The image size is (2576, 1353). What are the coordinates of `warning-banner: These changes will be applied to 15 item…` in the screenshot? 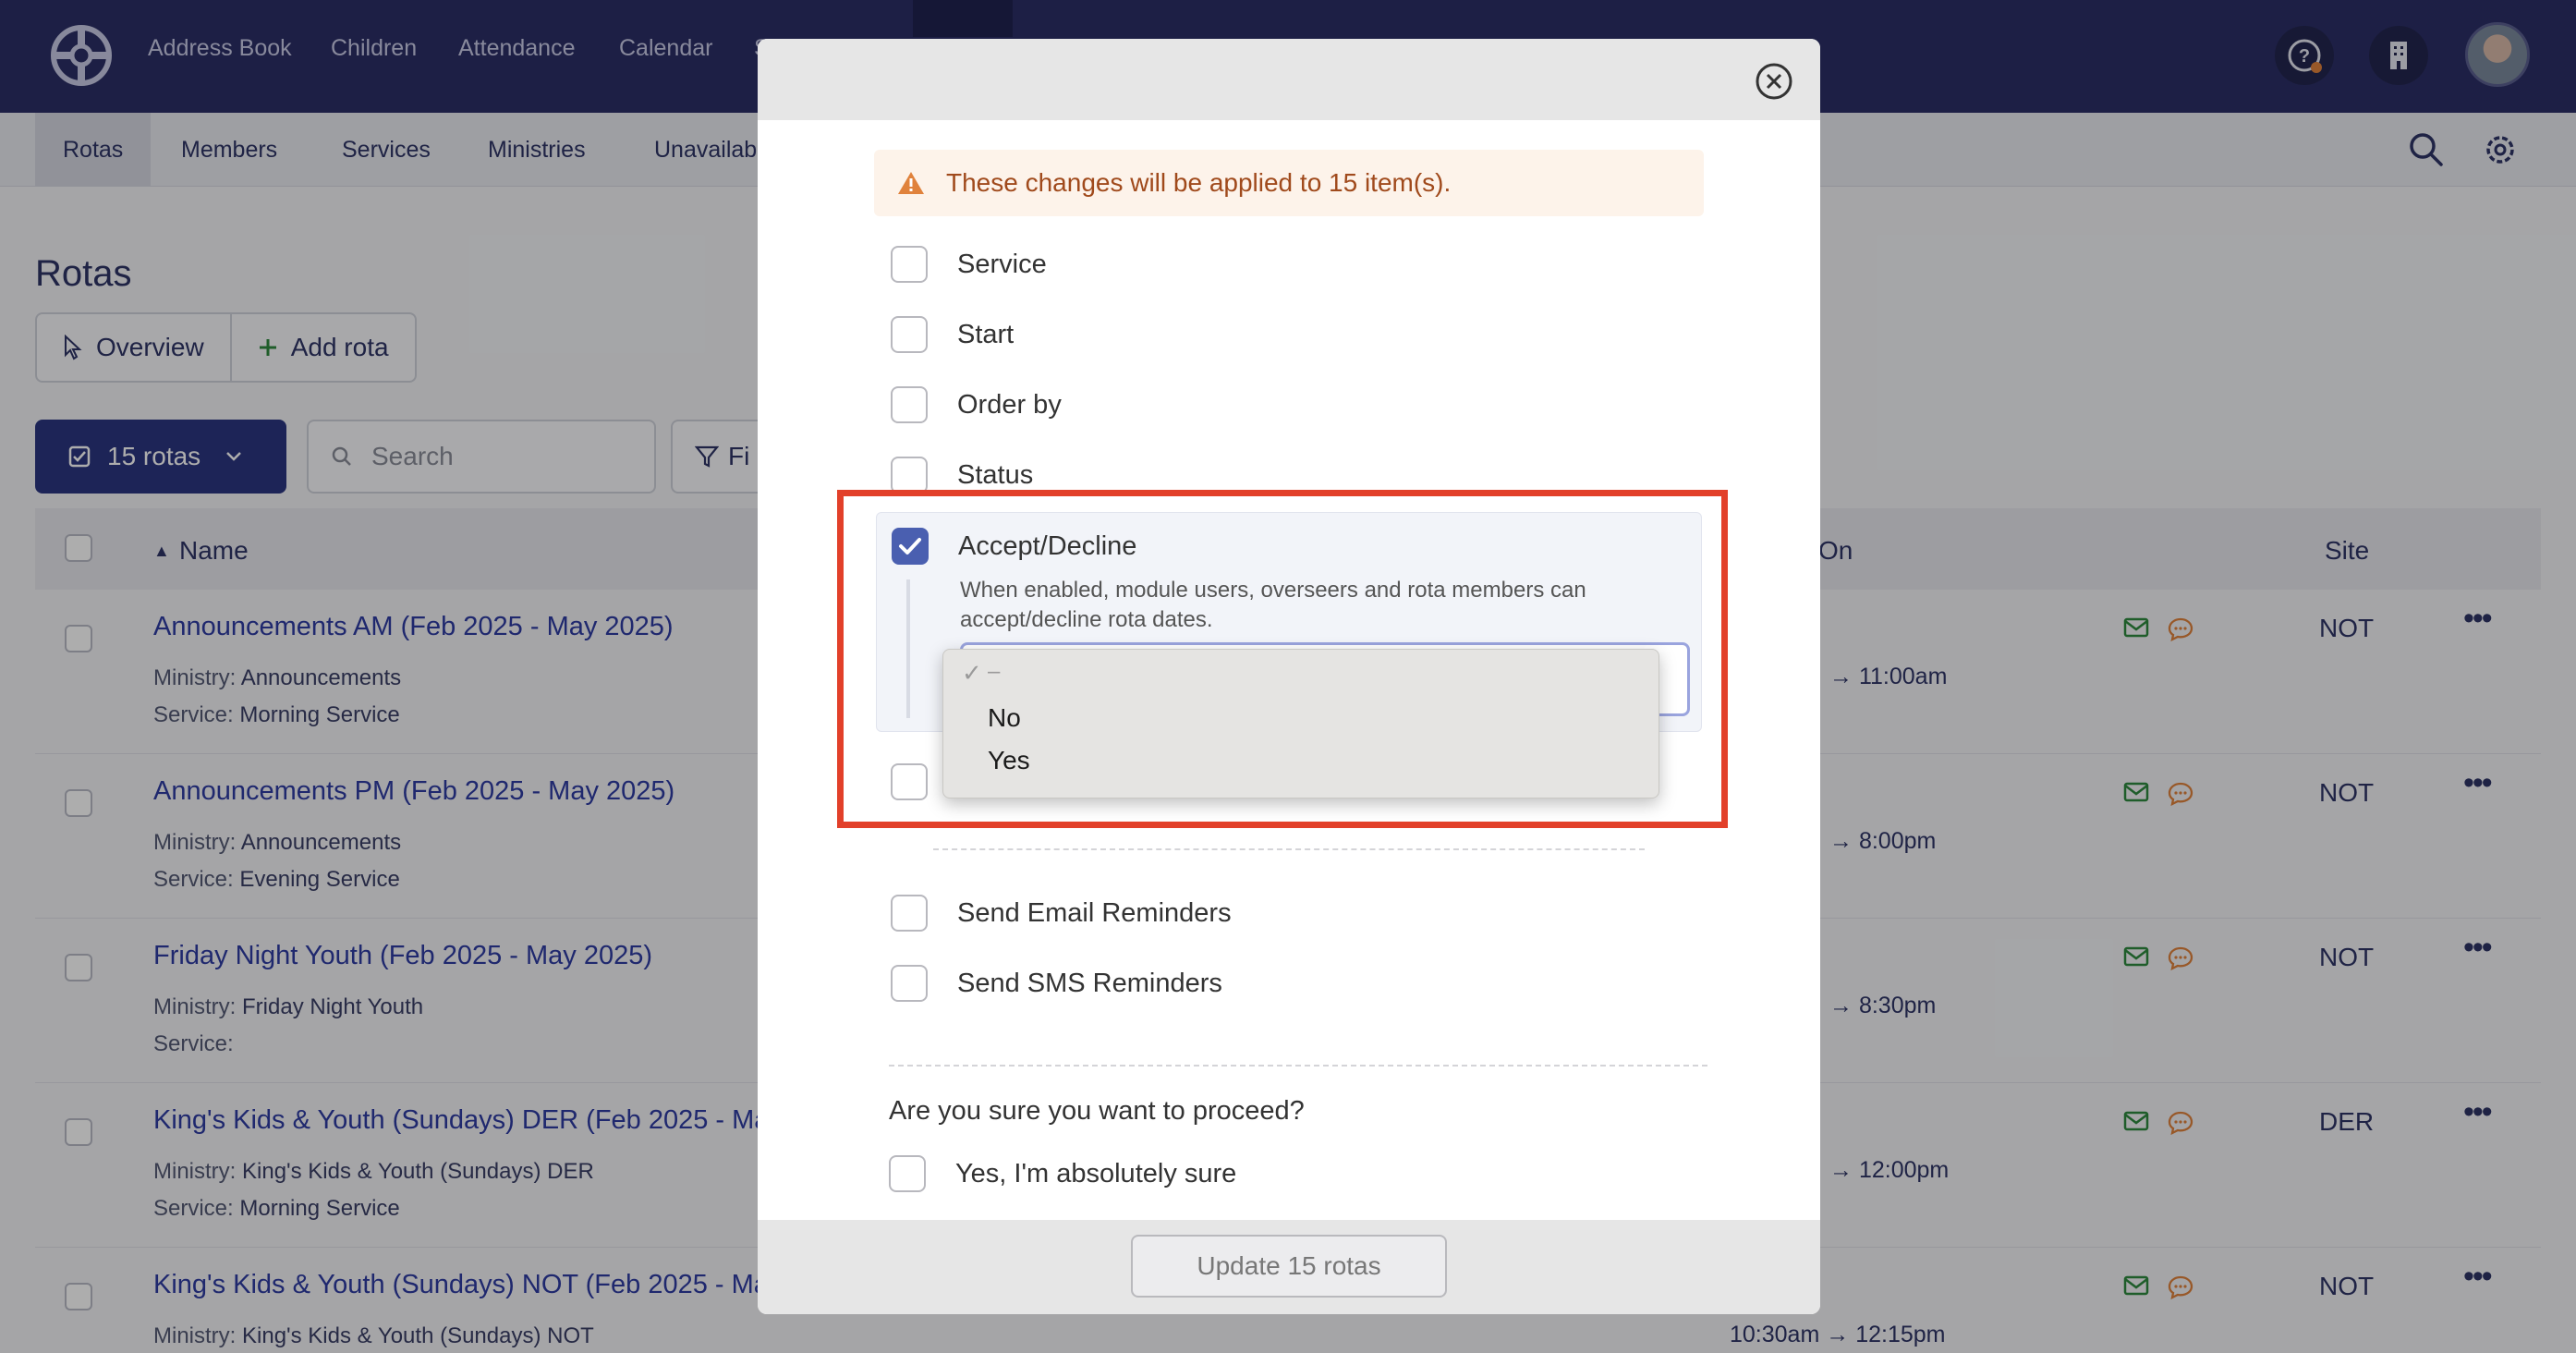 It's located at (1289, 183).